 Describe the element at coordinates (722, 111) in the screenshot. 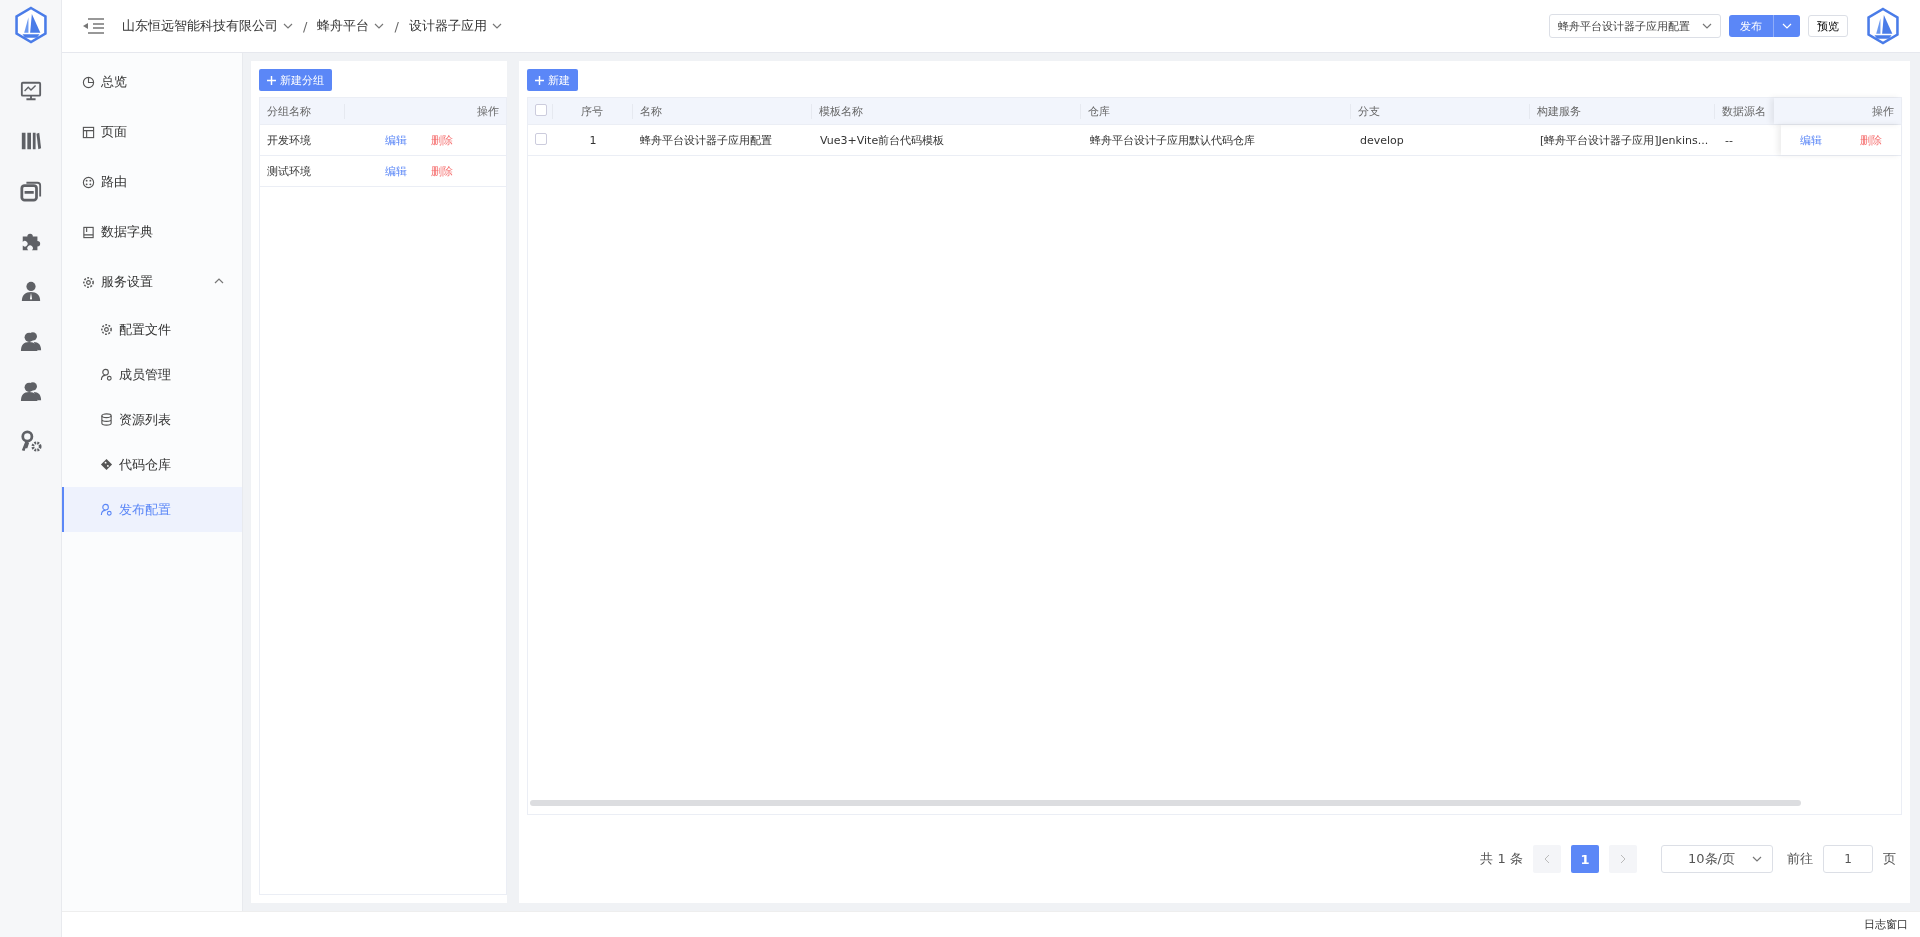

I see `column-header: 名称` at that location.